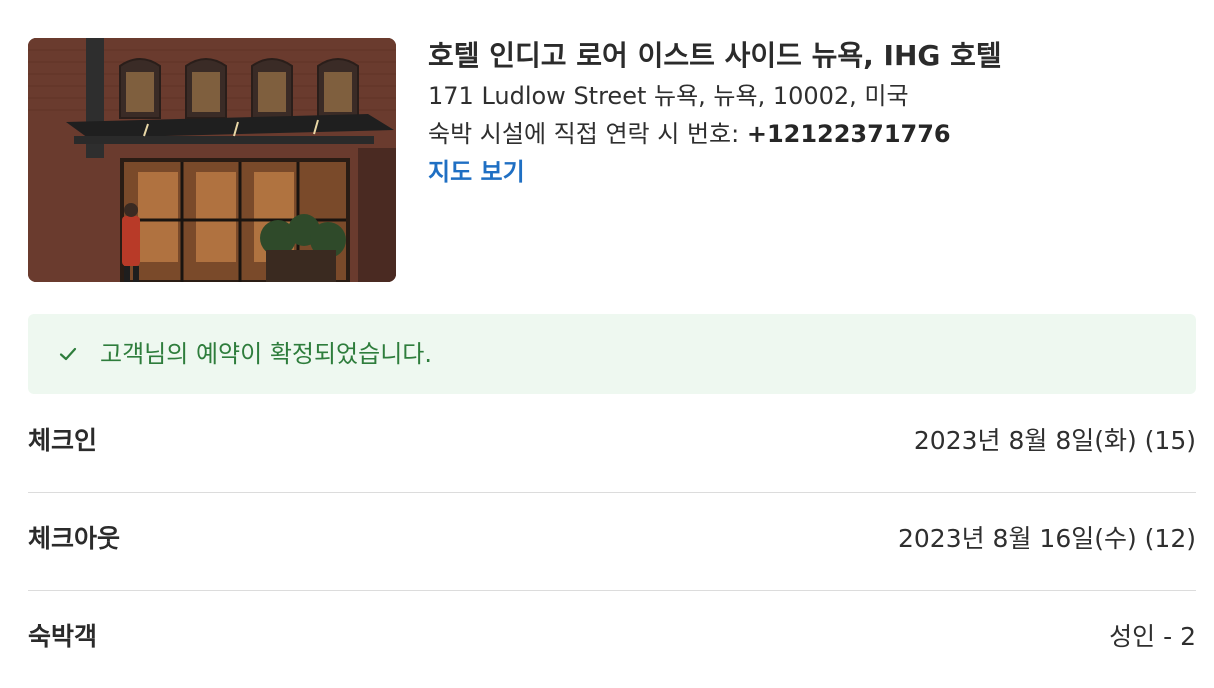 The width and height of the screenshot is (1214, 688). Describe the element at coordinates (68, 354) in the screenshot. I see `check-icon` at that location.